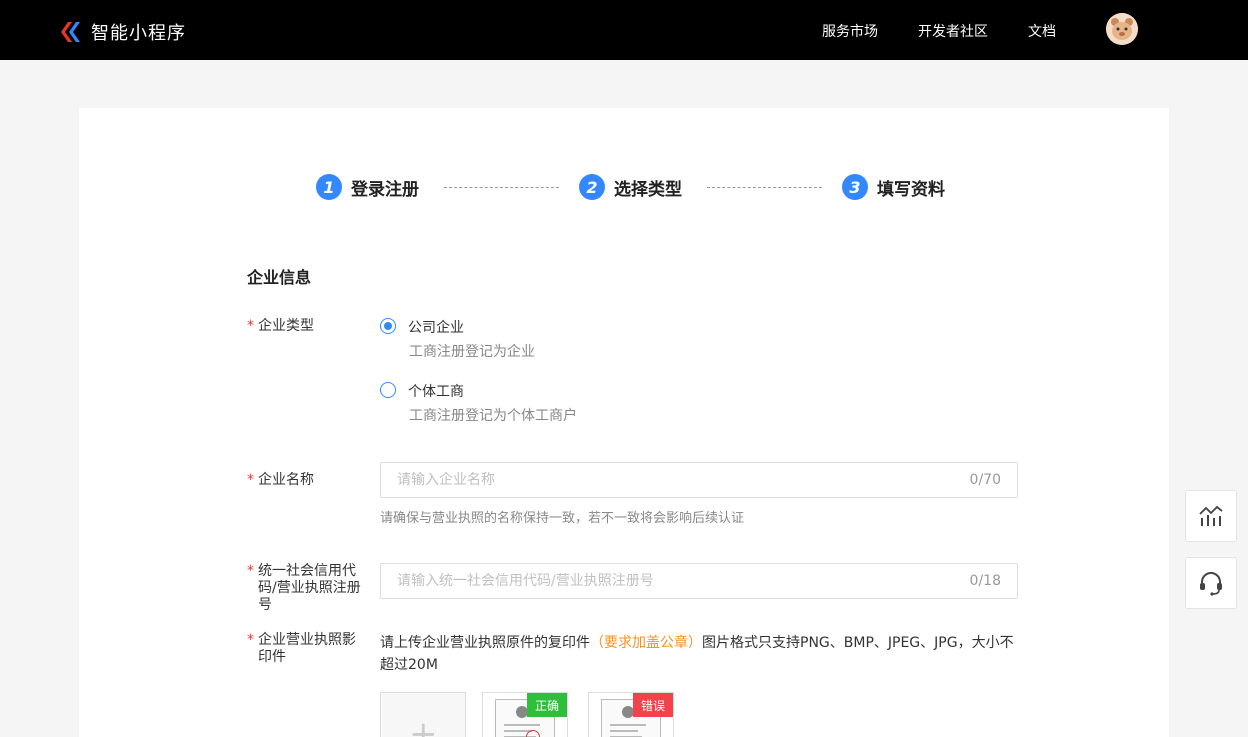  What do you see at coordinates (309, 588) in the screenshot?
I see `label-text: 统一社会信用代码/营业执照注册号` at bounding box center [309, 588].